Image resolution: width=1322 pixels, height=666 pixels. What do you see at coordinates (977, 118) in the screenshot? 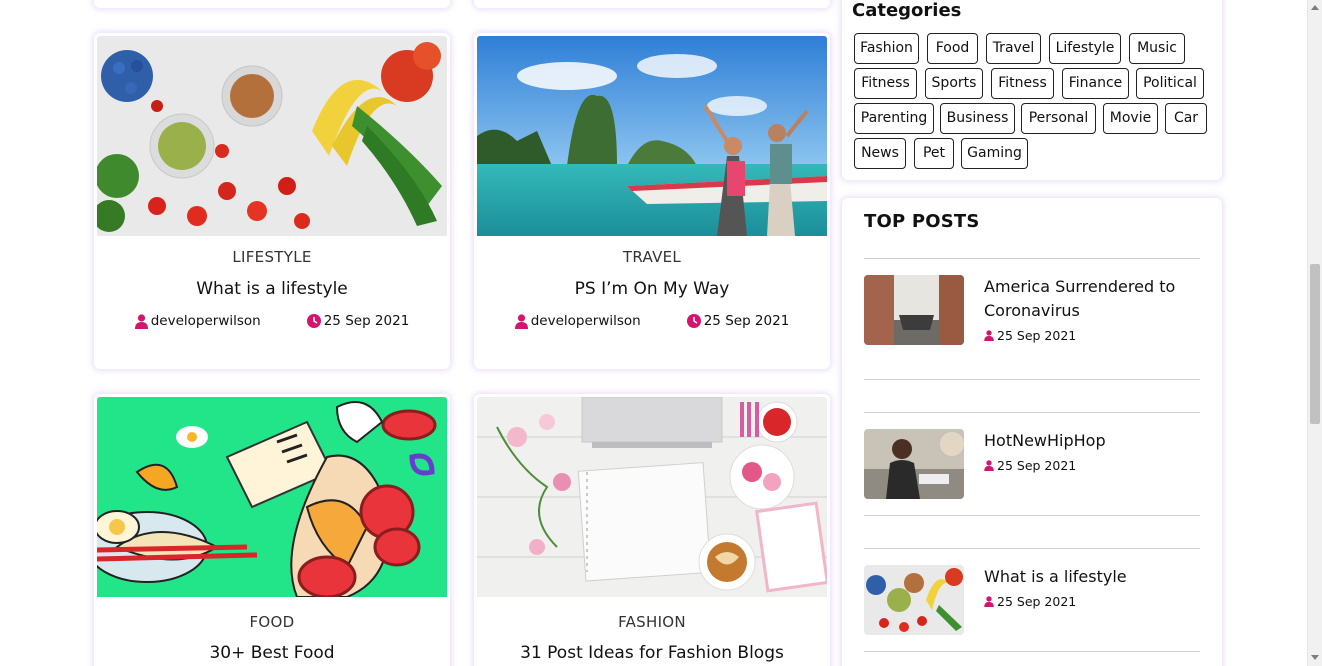
I see `tag-business: Business` at bounding box center [977, 118].